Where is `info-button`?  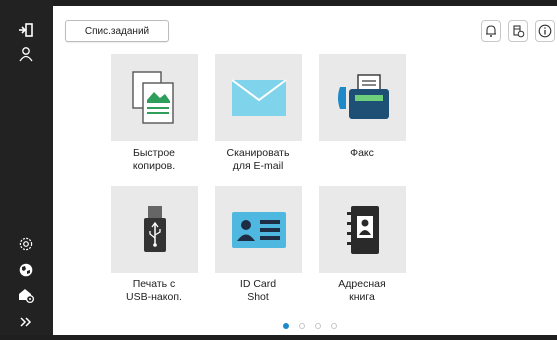
info-button is located at coordinates (545, 31).